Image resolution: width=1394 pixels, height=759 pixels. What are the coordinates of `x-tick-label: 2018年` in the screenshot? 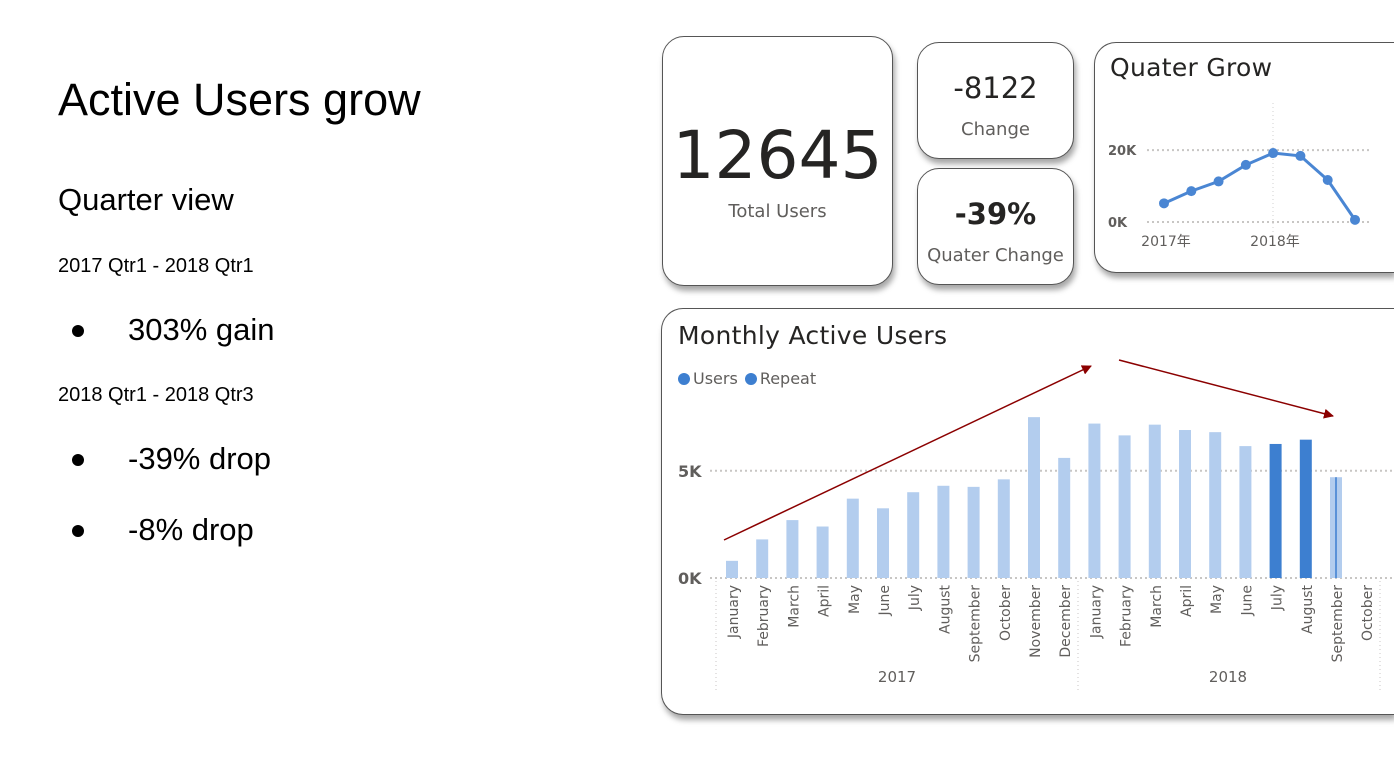 It's located at (1275, 242).